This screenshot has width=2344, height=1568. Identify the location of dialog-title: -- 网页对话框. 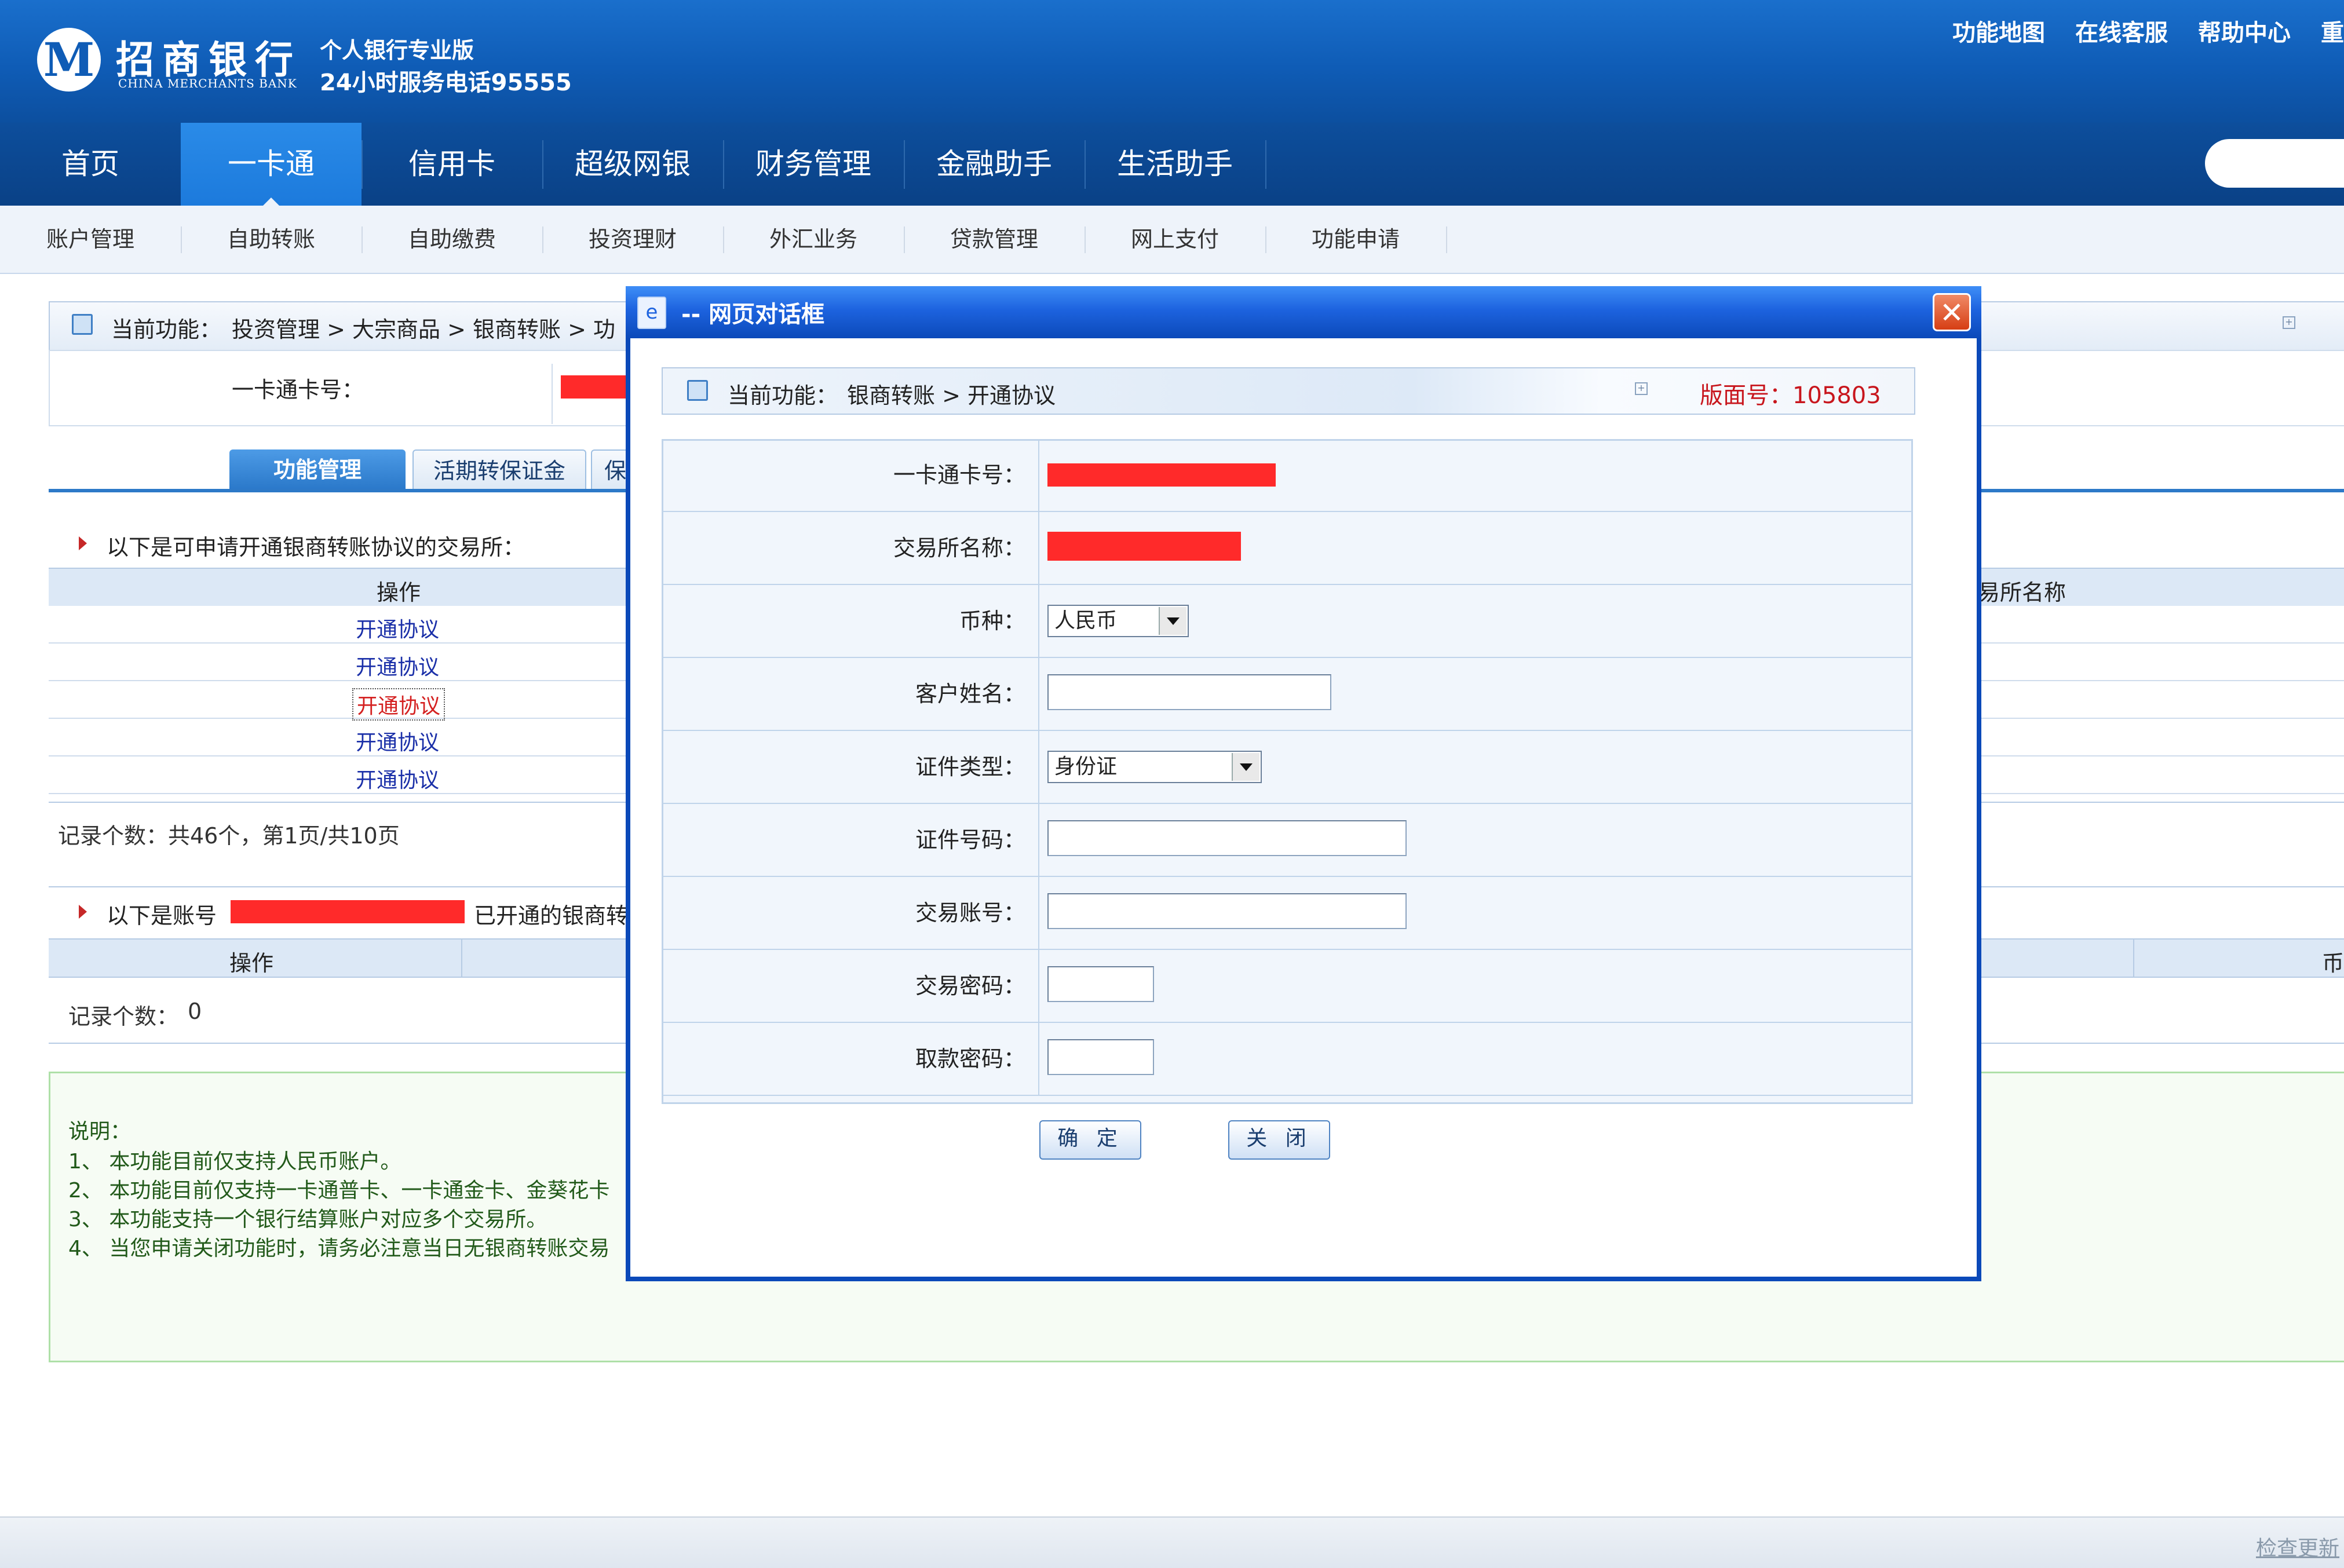
(753, 314).